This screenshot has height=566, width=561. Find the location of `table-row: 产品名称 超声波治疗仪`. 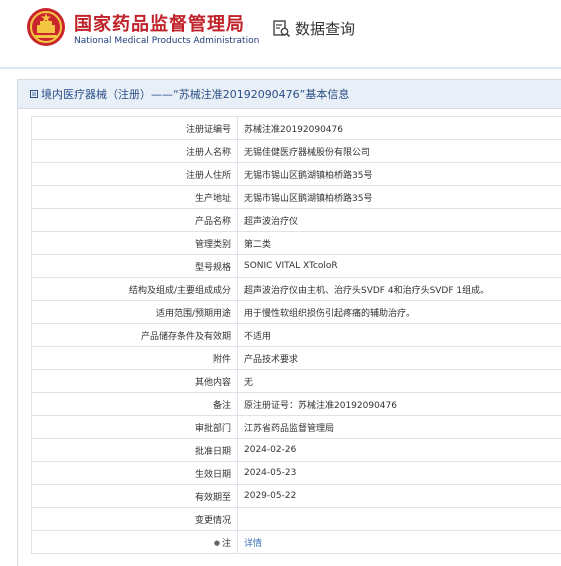

table-row: 产品名称 超声波治疗仪 is located at coordinates (296, 220).